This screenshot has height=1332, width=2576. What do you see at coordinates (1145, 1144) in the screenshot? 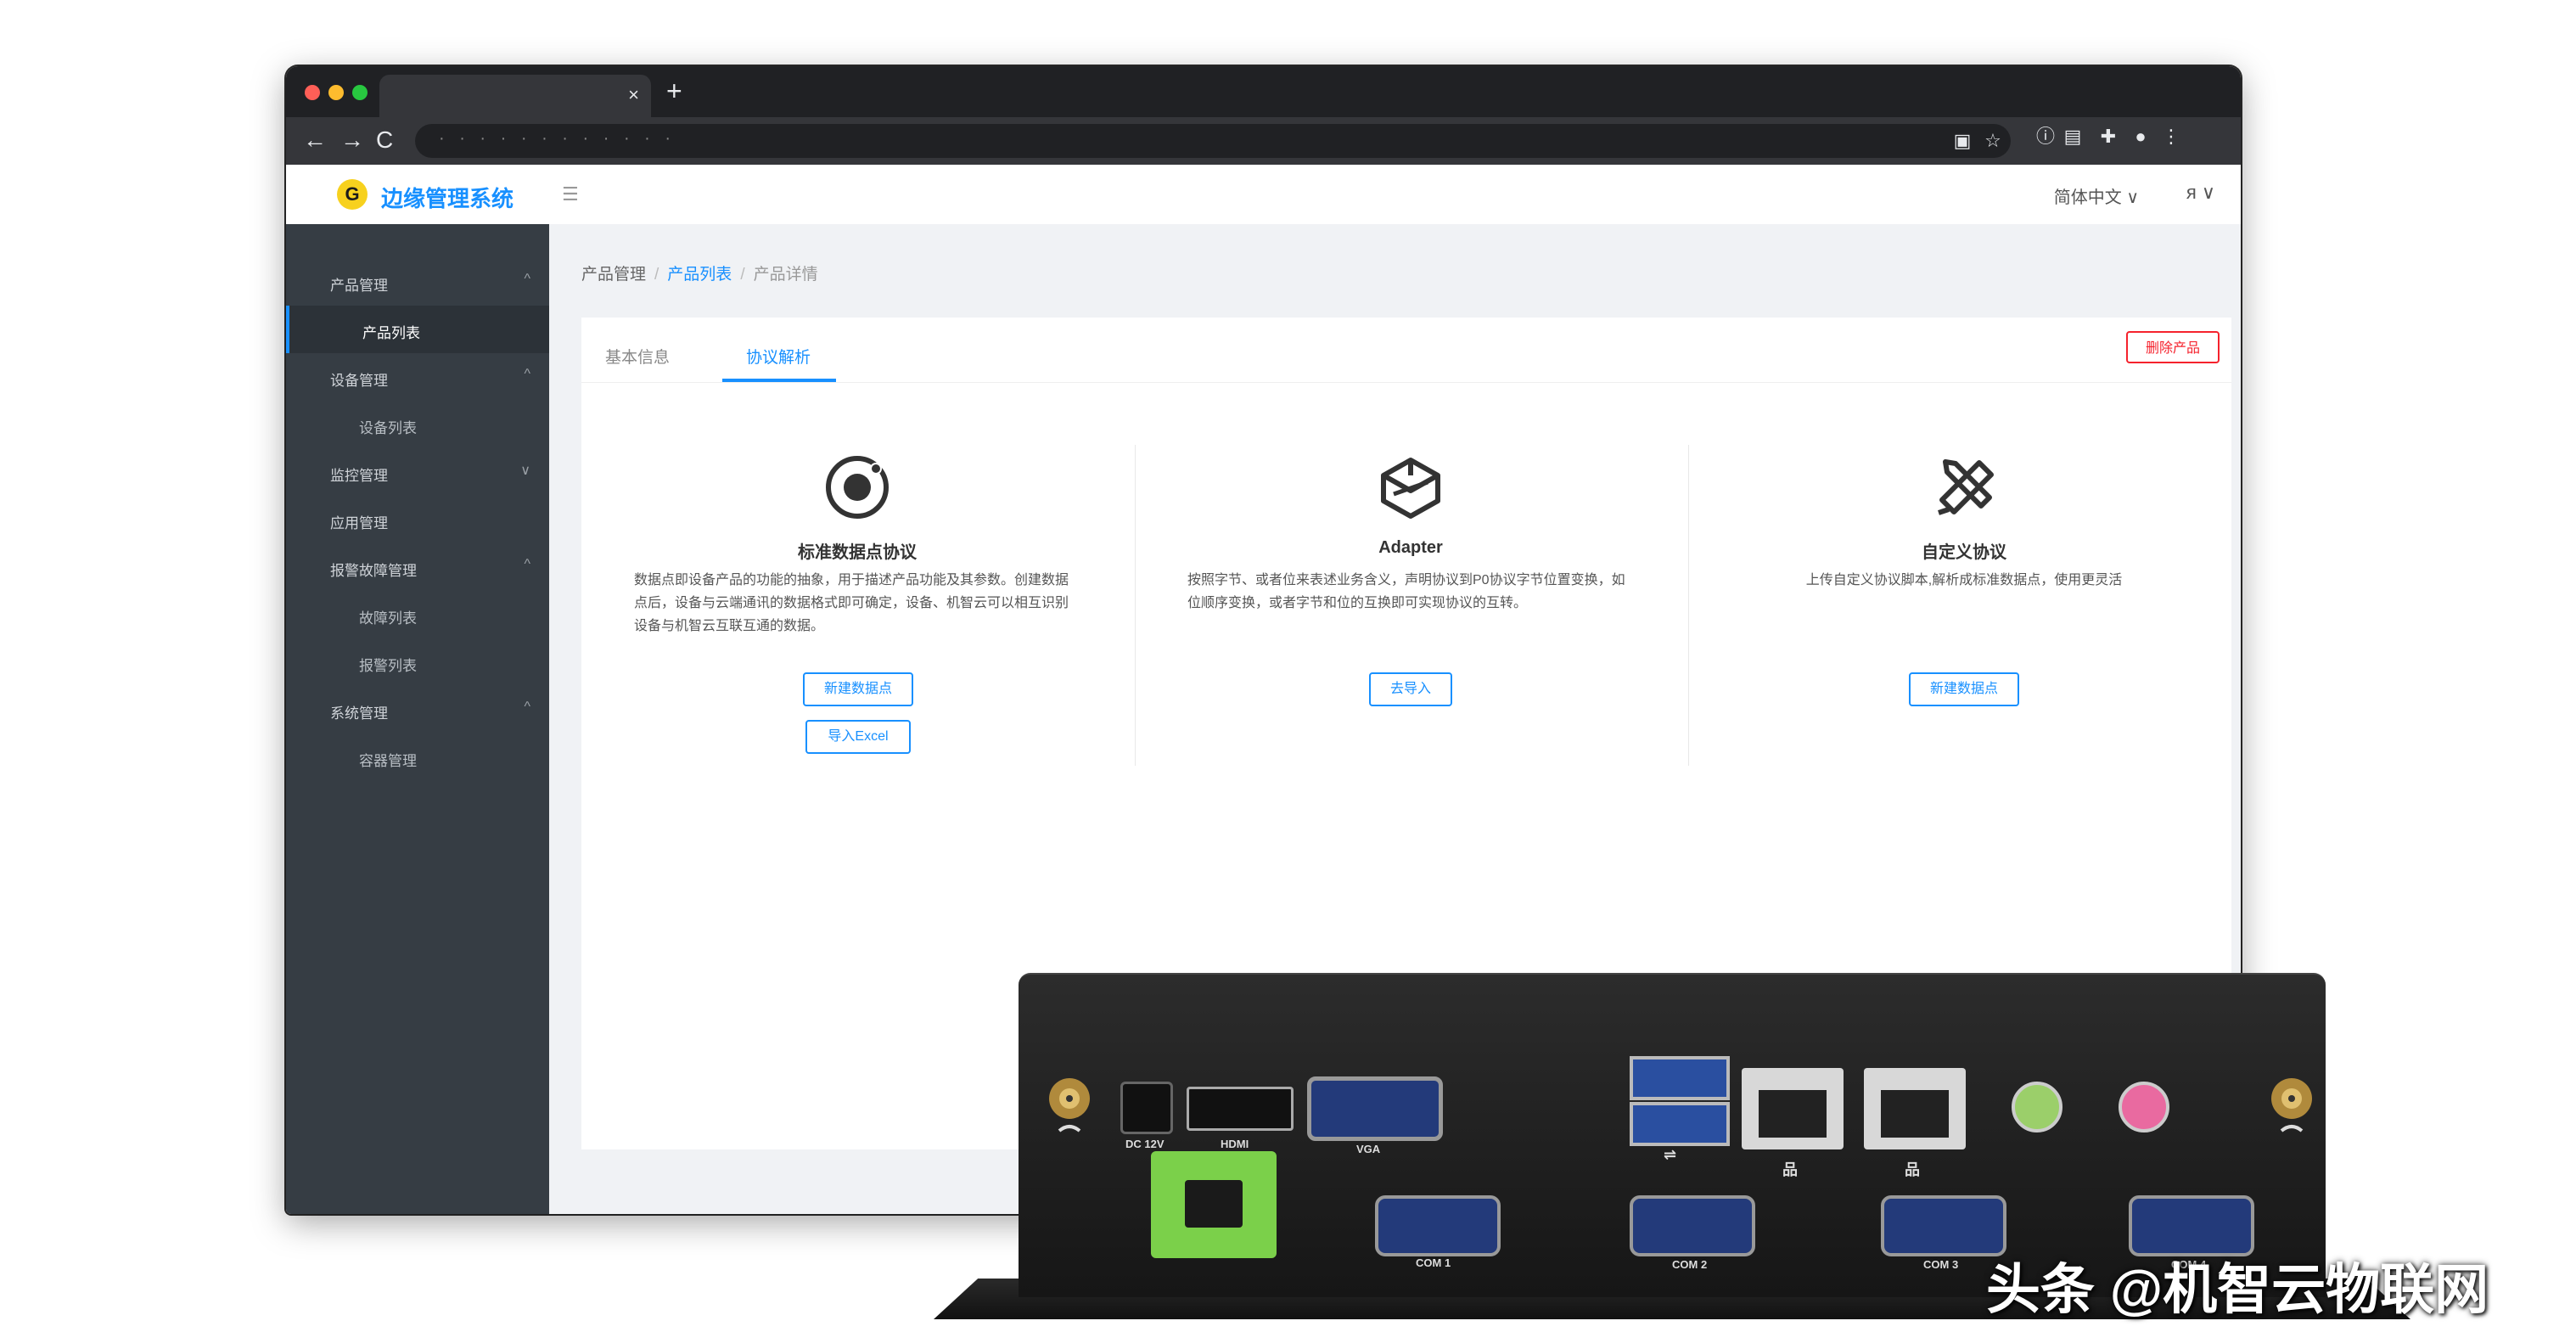
I see `dc-label: DC 12V` at bounding box center [1145, 1144].